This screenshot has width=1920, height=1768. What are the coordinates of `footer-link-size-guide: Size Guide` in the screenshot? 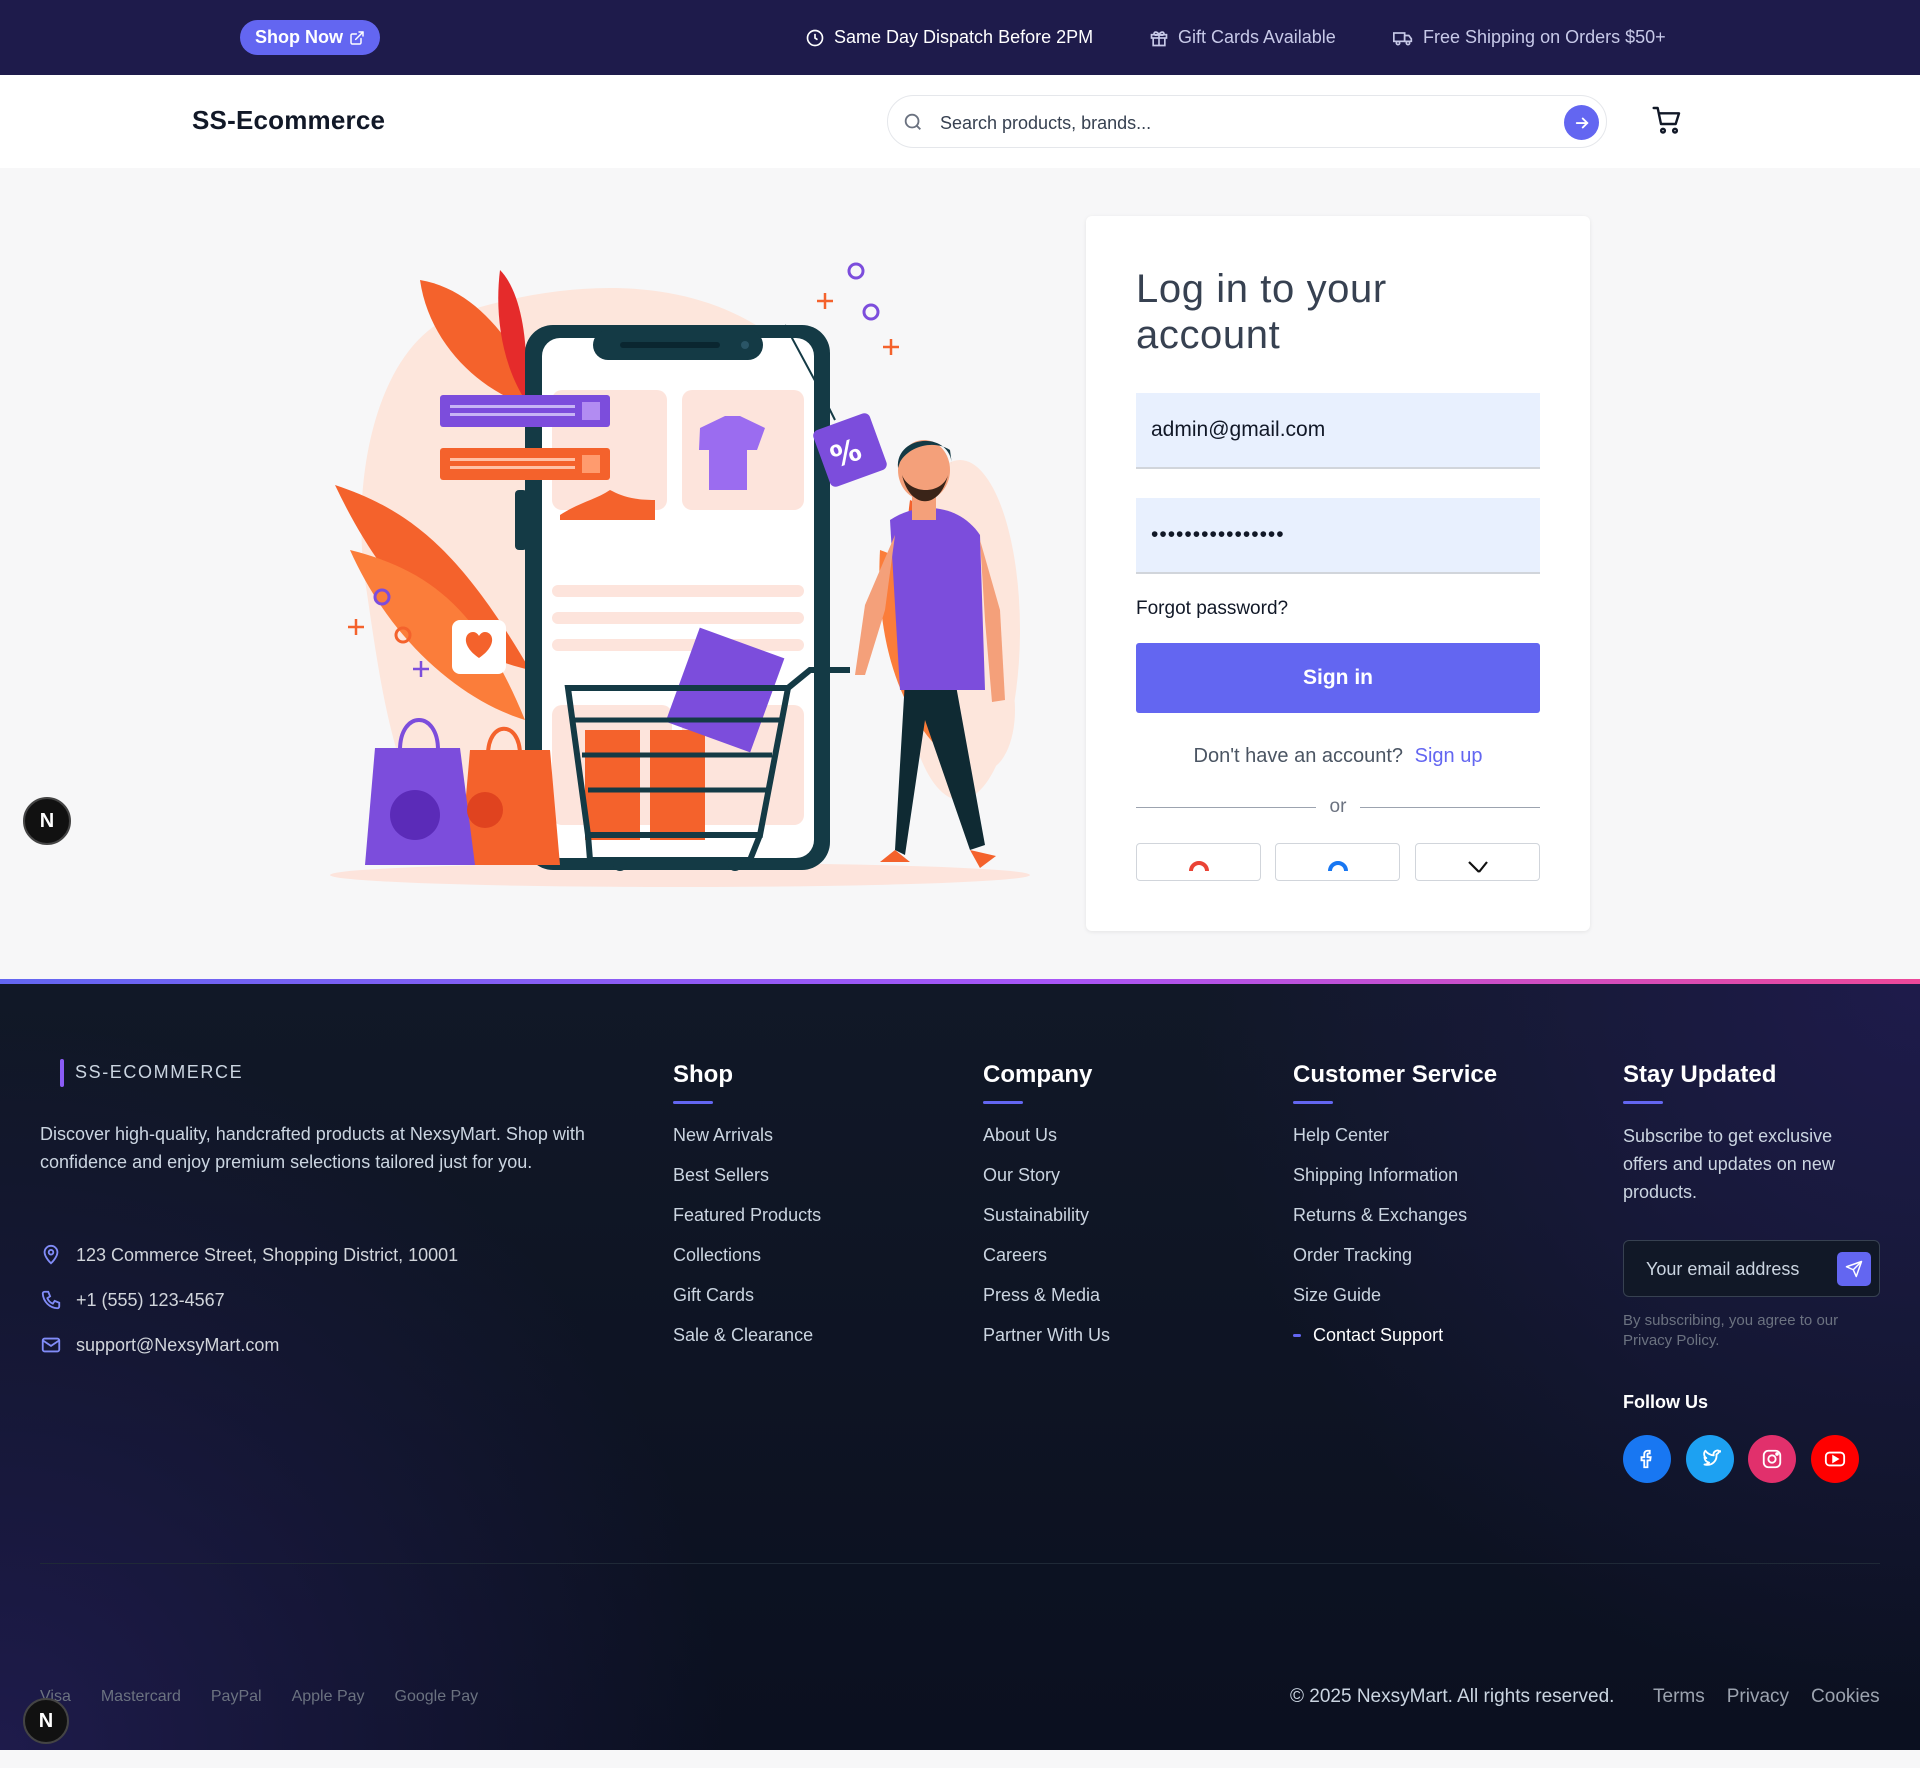 It's located at (1380, 1302).